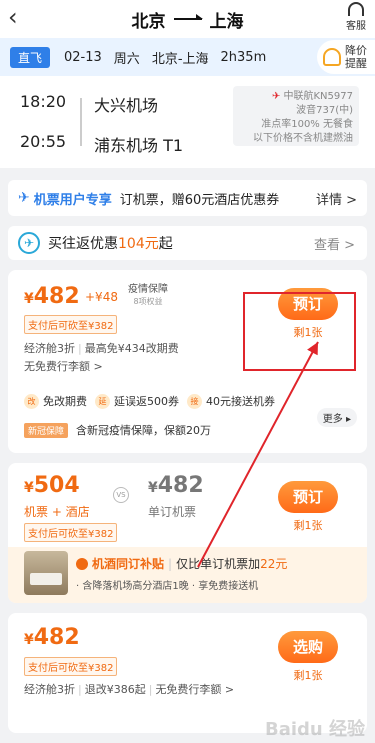 The width and height of the screenshot is (375, 743). Describe the element at coordinates (81, 122) in the screenshot. I see `timeline-divider` at that location.